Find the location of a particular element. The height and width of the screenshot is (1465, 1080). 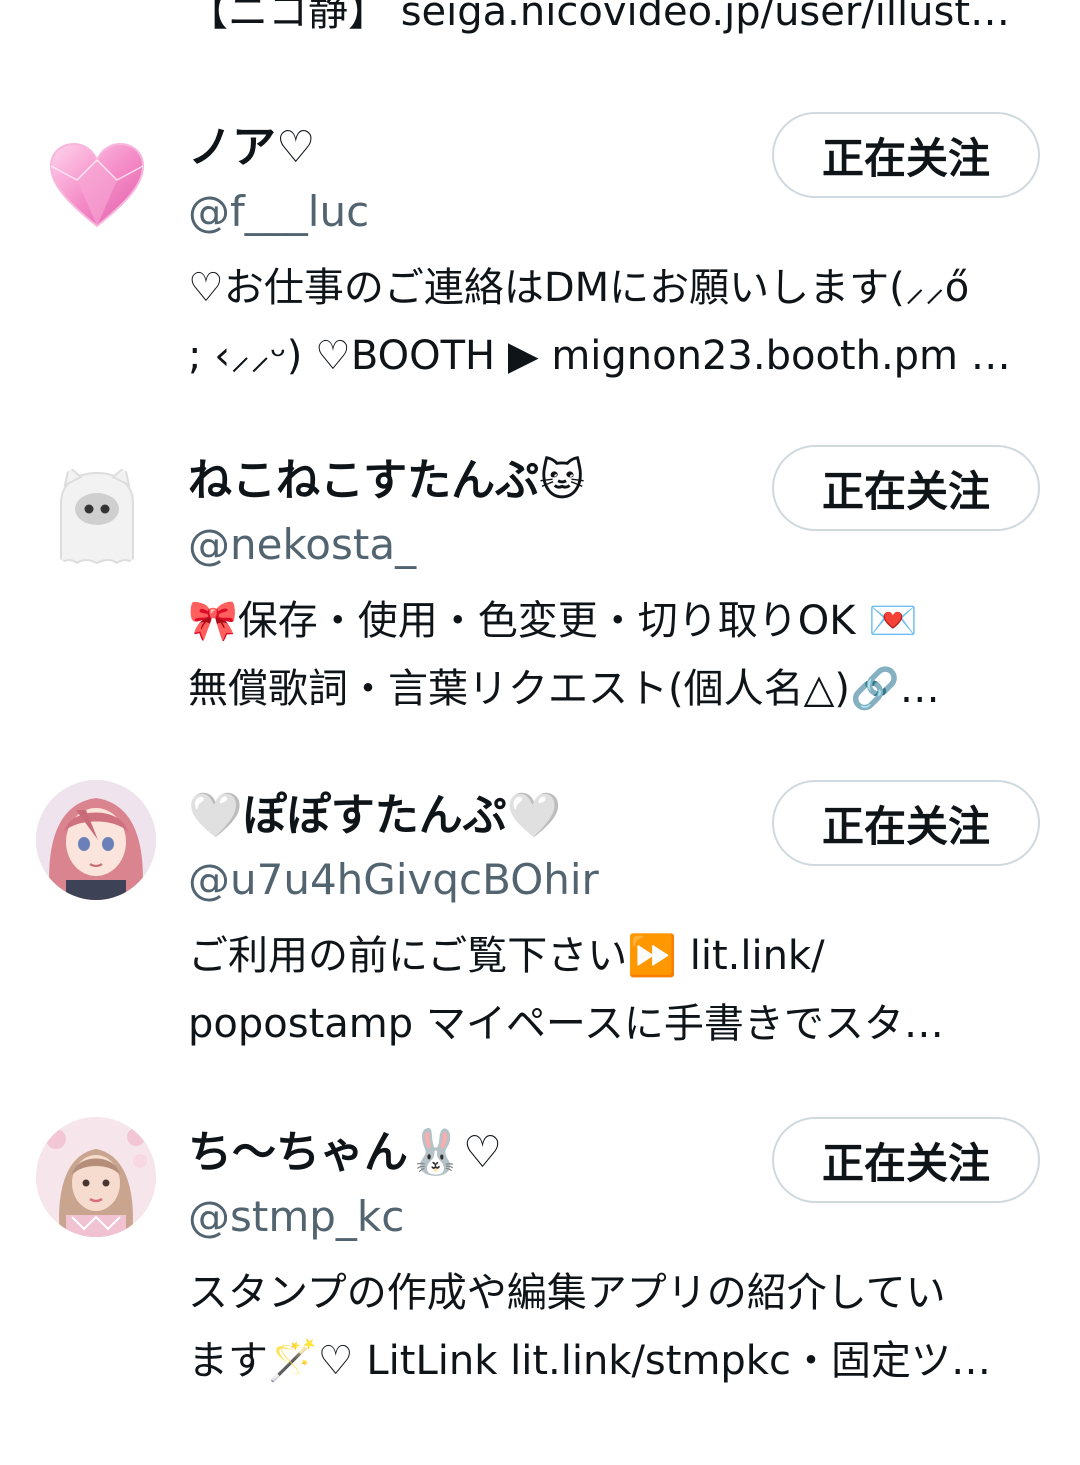

user-handle: @f___luc is located at coordinates (279, 211).